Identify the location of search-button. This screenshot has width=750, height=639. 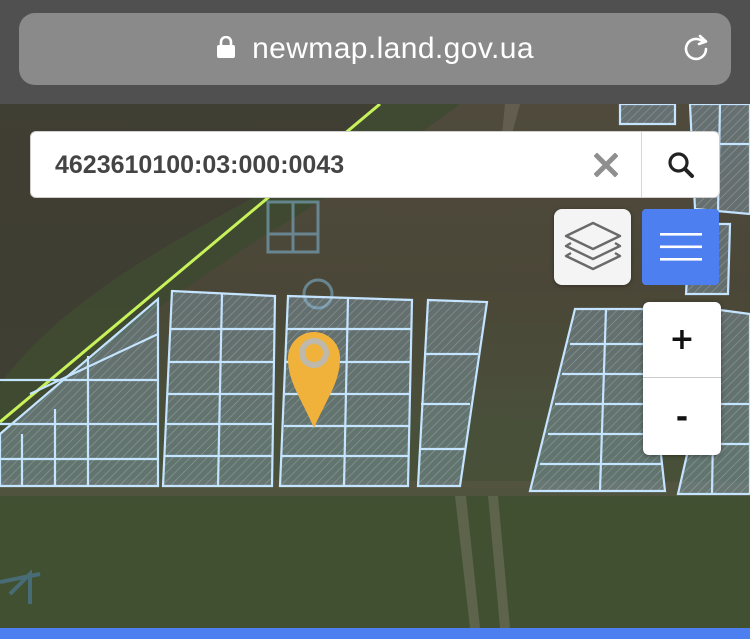
(680, 164).